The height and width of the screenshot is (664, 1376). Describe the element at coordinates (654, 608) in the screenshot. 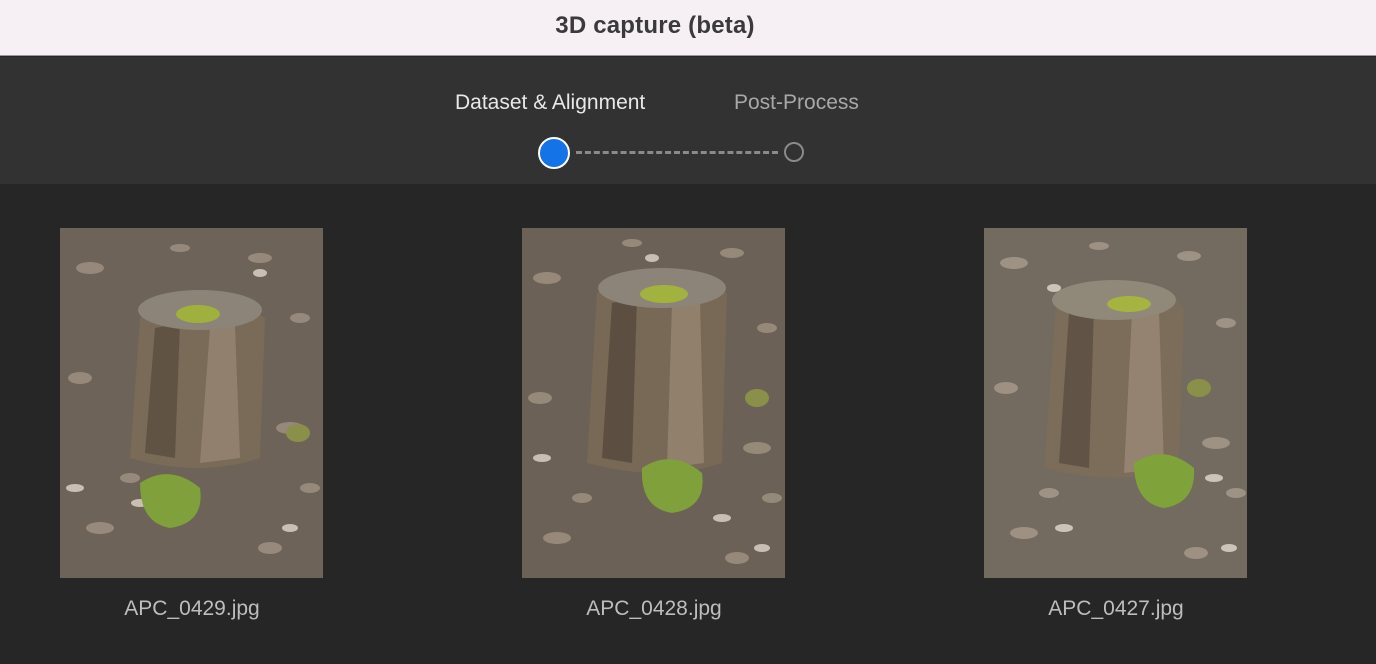

I see `image-filename: APC_0428.jpg` at that location.